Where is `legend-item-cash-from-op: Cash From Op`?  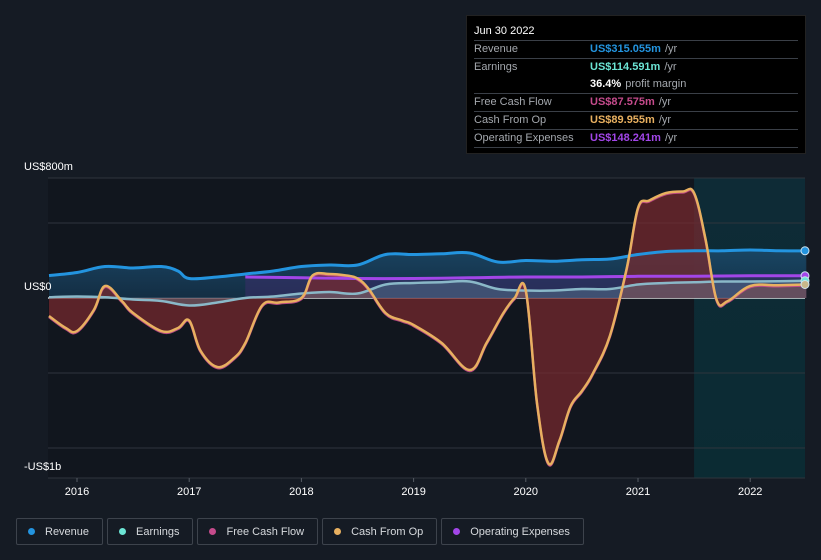 legend-item-cash-from-op: Cash From Op is located at coordinates (380, 531).